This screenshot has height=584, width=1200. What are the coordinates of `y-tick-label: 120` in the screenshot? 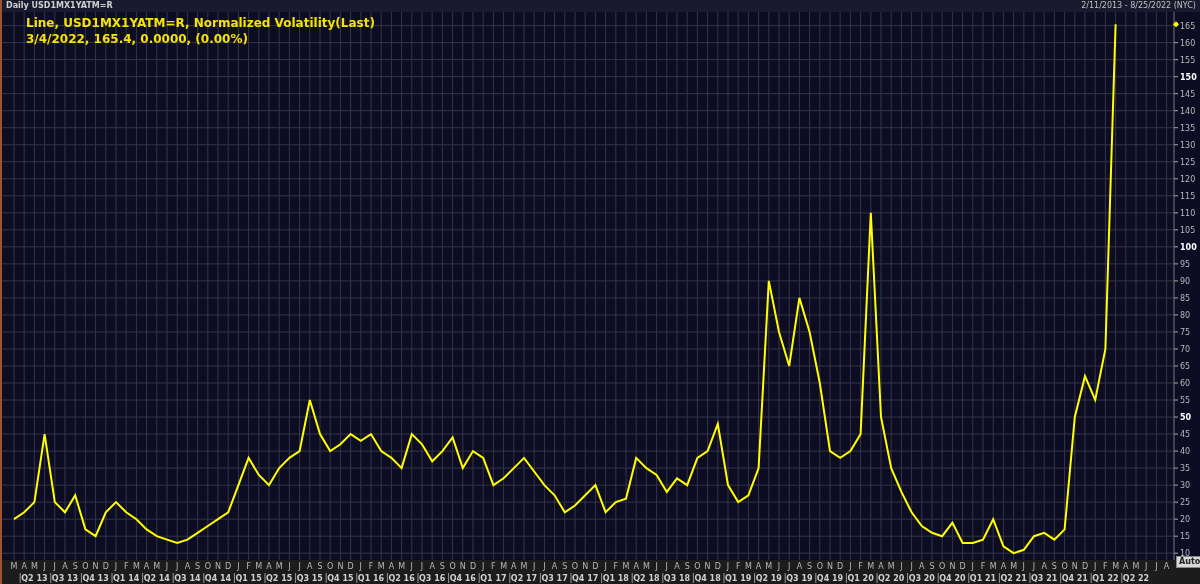 It's located at (1188, 179).